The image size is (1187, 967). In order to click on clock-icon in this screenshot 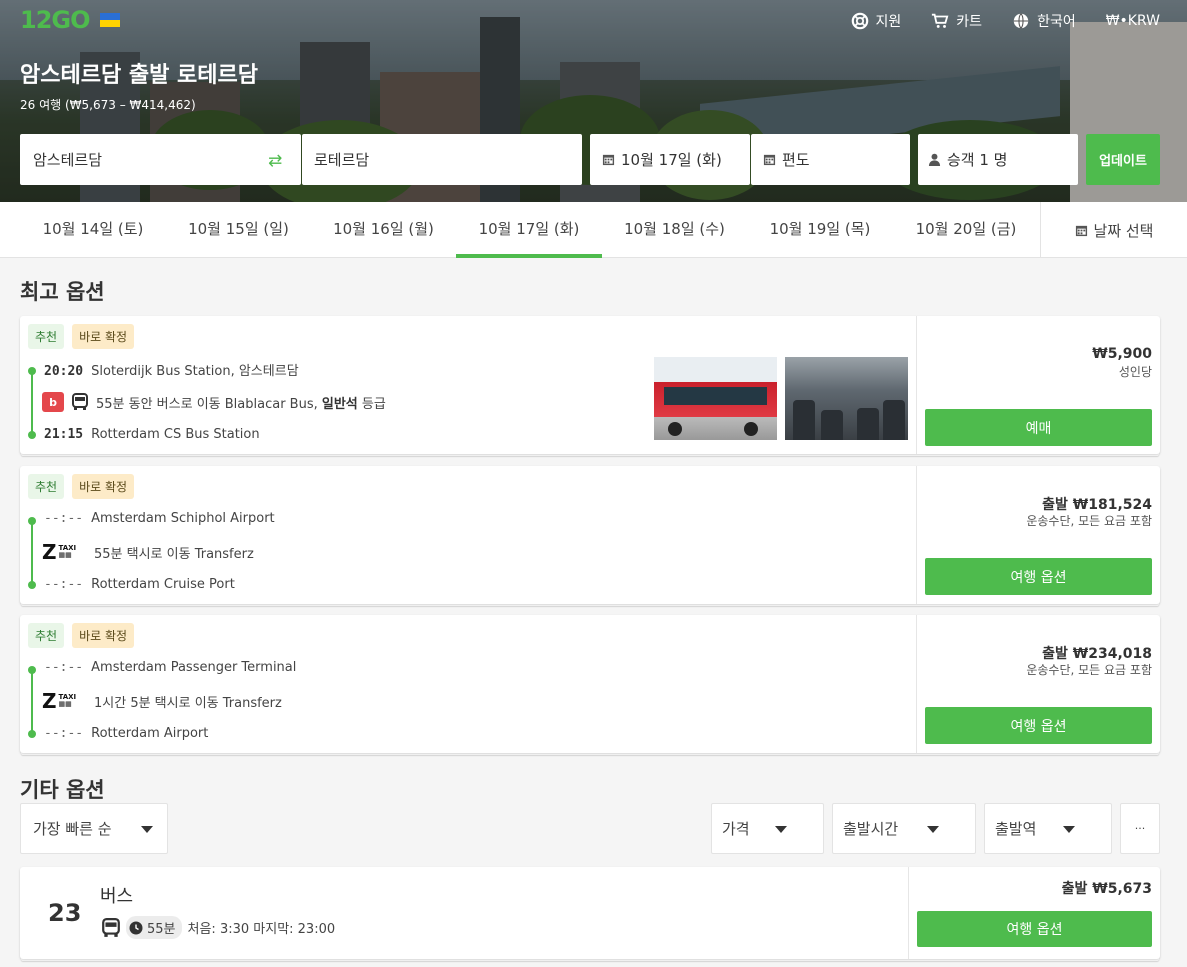, I will do `click(136, 927)`.